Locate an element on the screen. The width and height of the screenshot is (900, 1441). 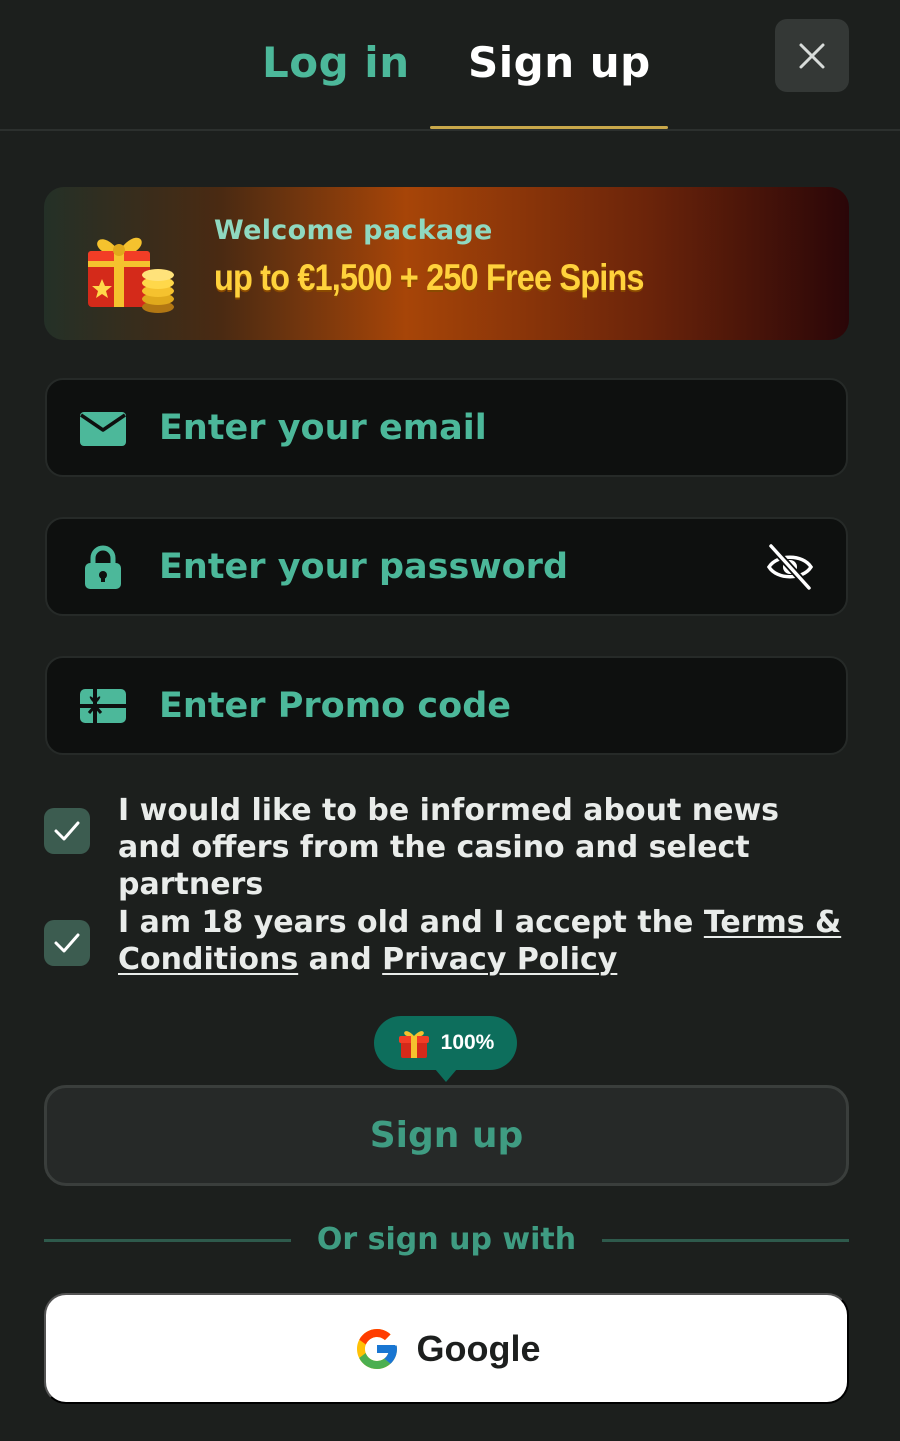
tab-signup: Sign up is located at coordinates (559, 62).